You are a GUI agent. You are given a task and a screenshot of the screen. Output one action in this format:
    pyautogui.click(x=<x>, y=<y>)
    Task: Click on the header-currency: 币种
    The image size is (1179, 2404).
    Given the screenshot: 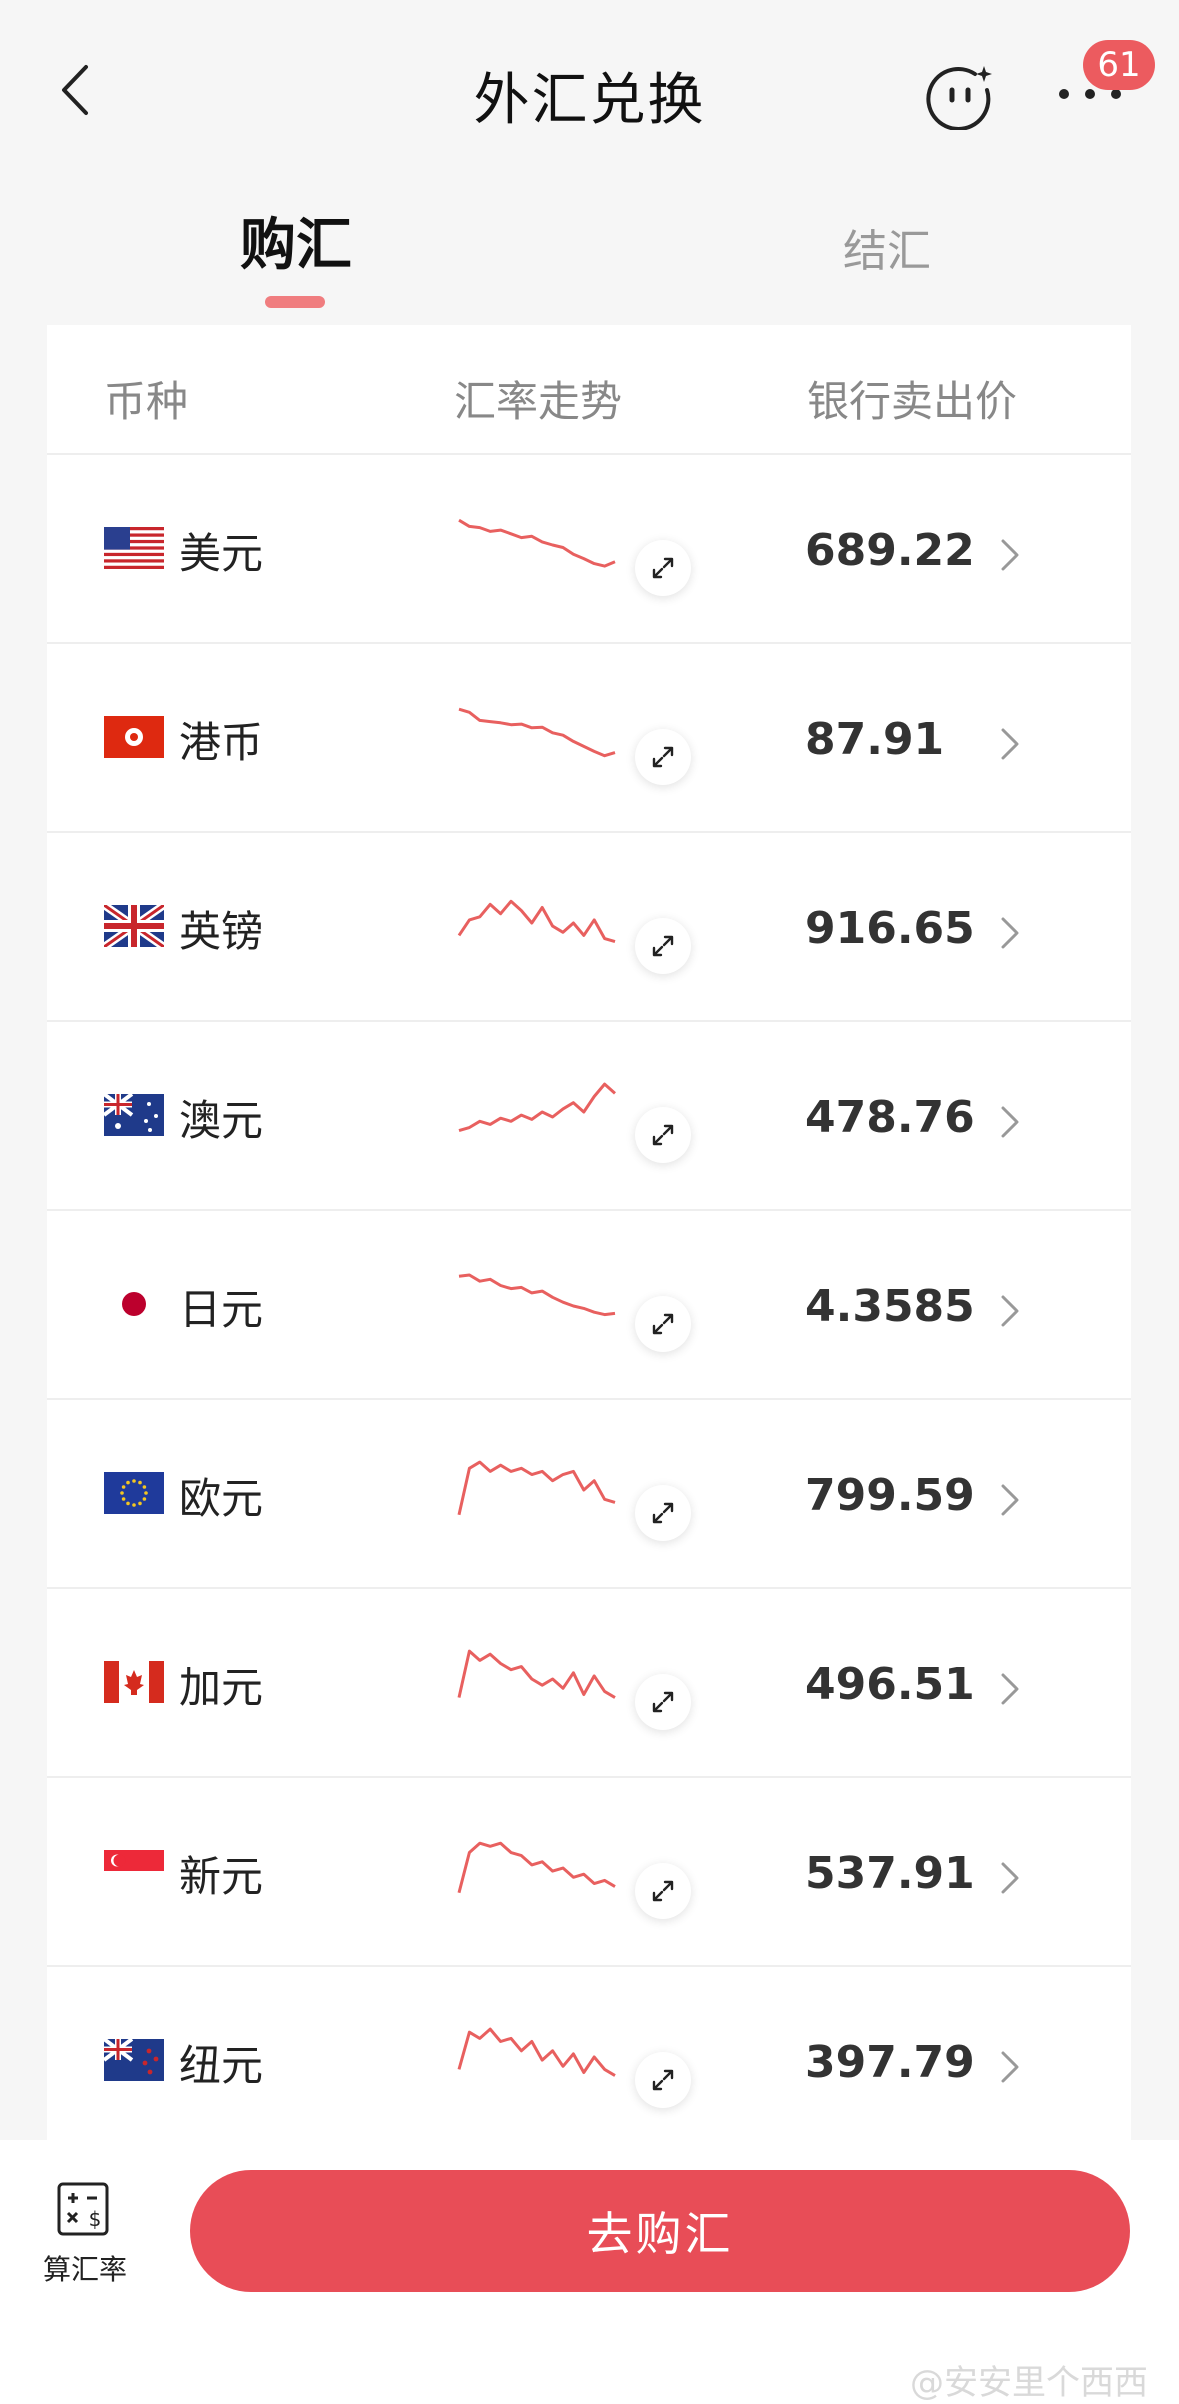 What is the action you would take?
    pyautogui.click(x=146, y=401)
    